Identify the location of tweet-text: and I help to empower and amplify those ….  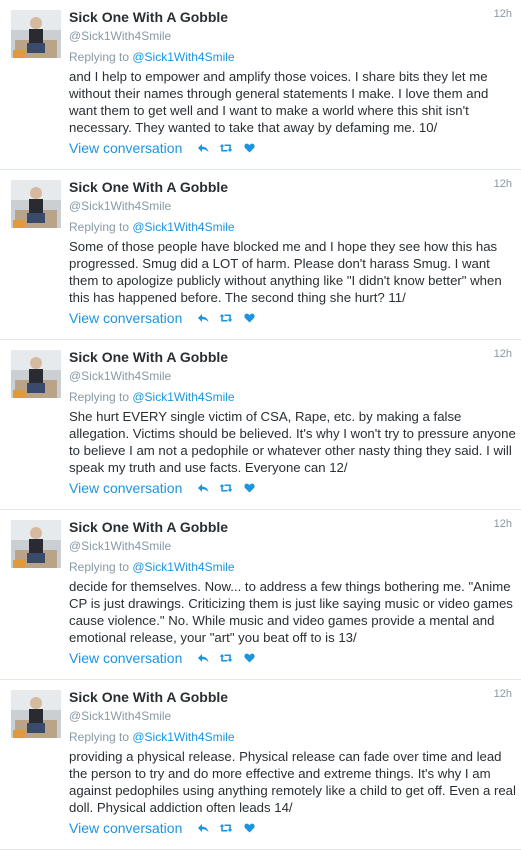
(279, 102).